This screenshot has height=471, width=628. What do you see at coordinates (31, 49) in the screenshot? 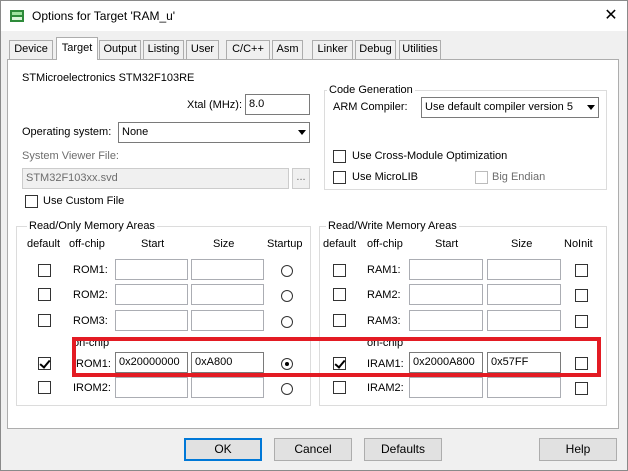
I see `tab-device: Device` at bounding box center [31, 49].